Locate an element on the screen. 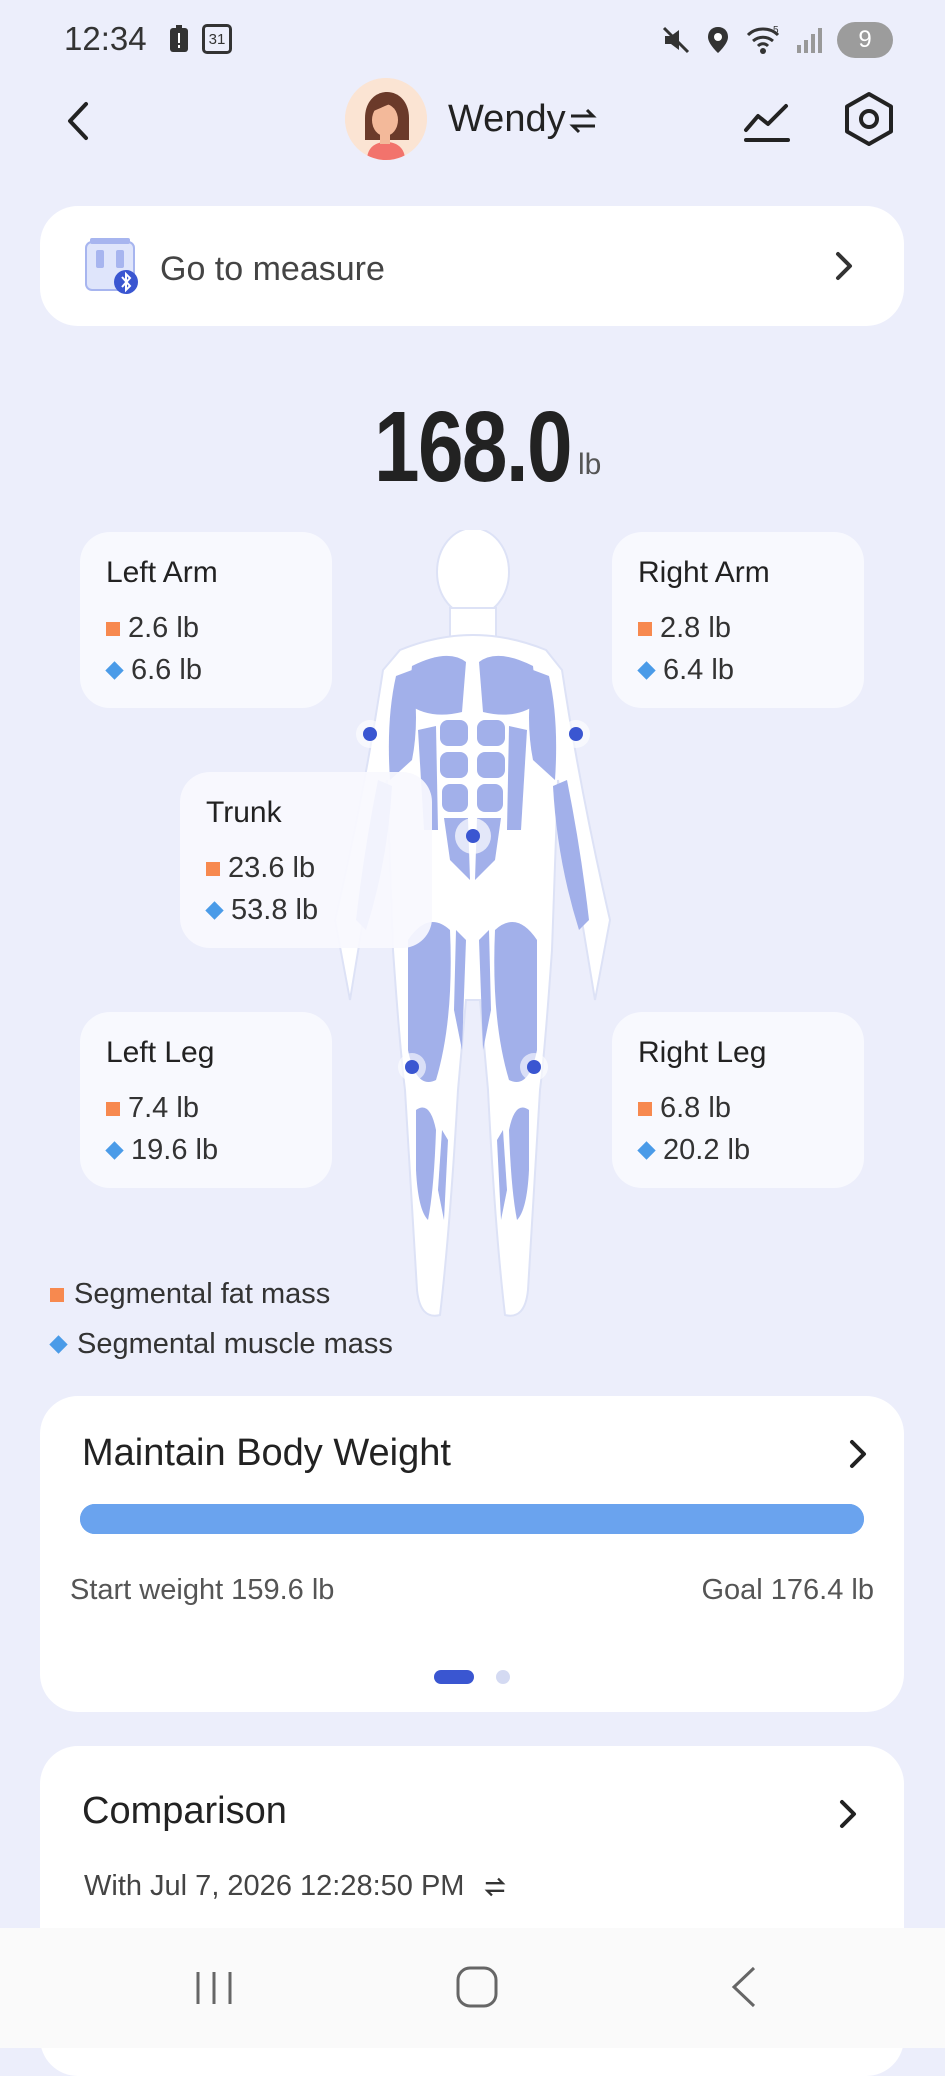  trend-icon is located at coordinates (767, 123).